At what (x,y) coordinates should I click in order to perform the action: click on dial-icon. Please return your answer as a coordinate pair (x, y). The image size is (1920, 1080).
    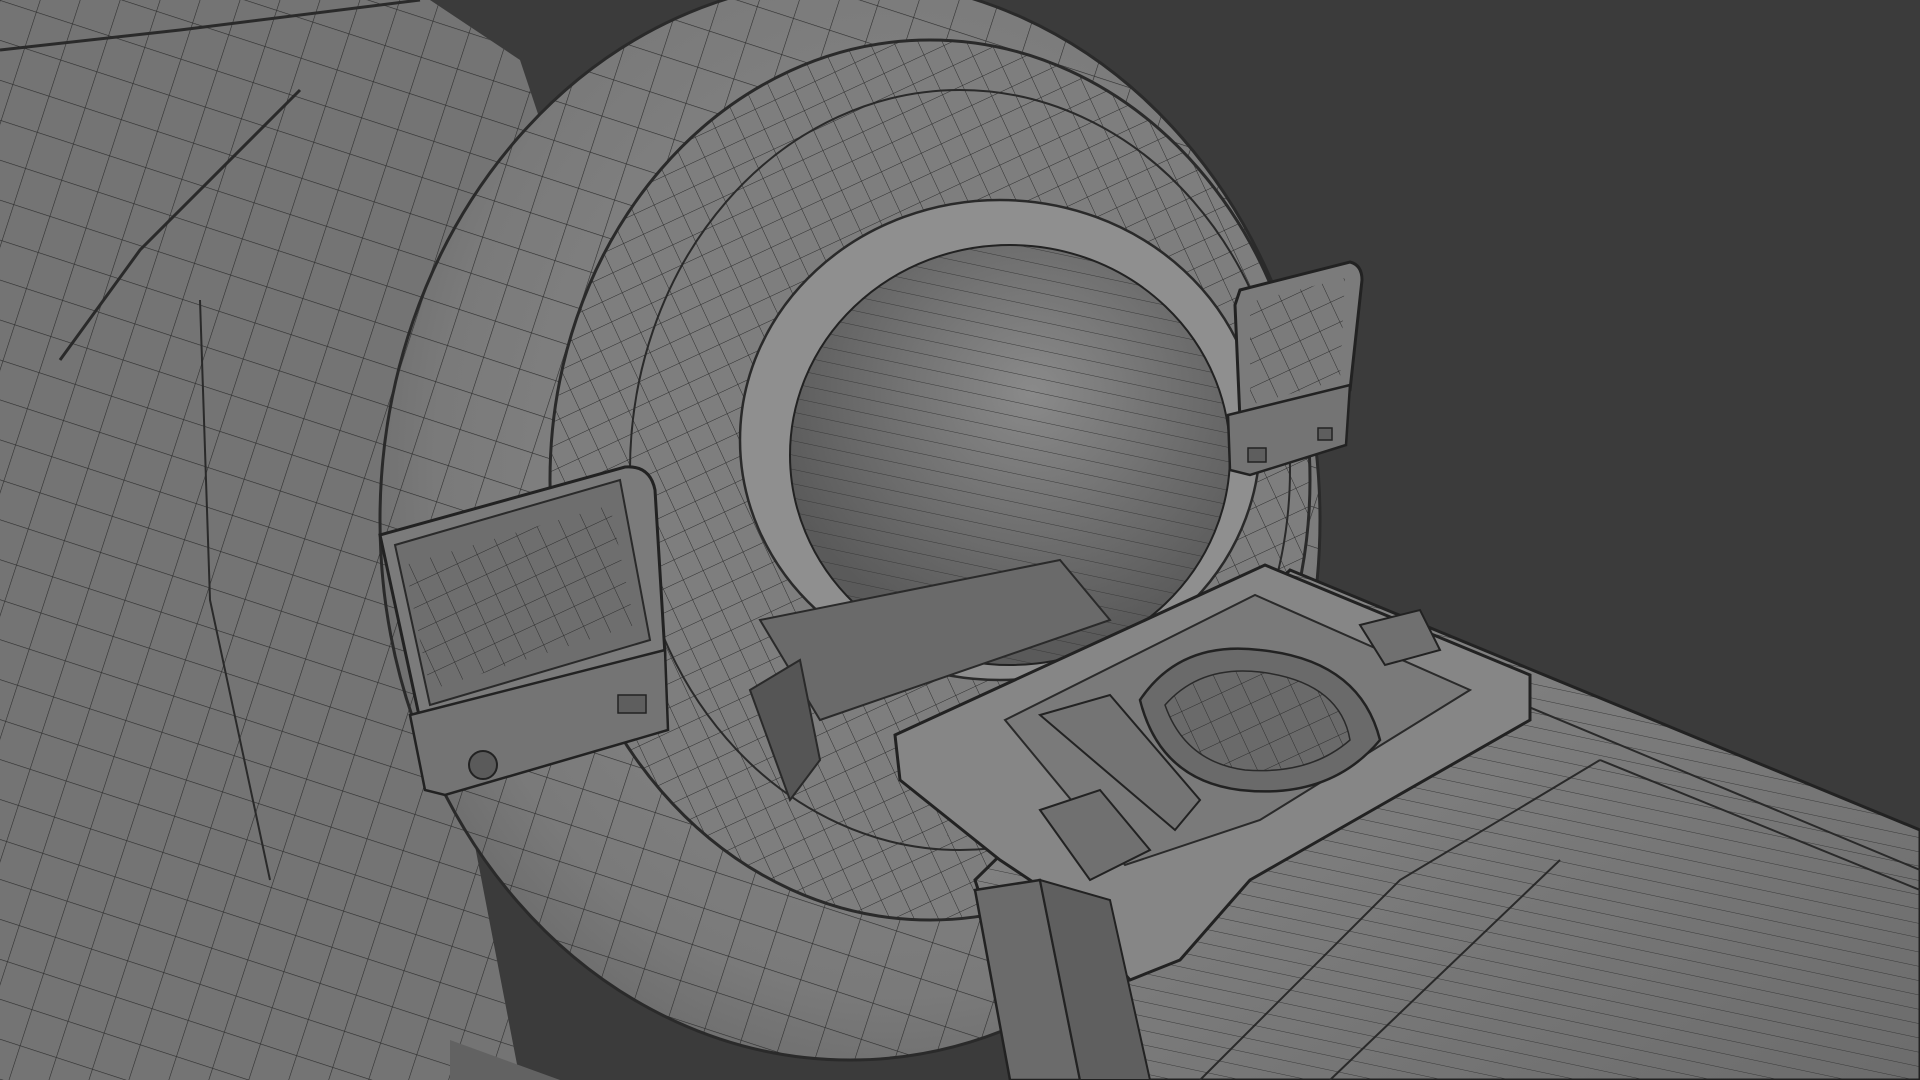
    Looking at the image, I should click on (483, 765).